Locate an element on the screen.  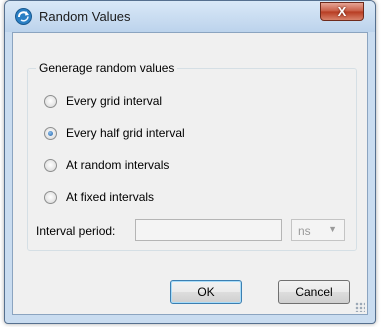
option-every-half-grid-interval: Every half grid interval is located at coordinates (114, 133).